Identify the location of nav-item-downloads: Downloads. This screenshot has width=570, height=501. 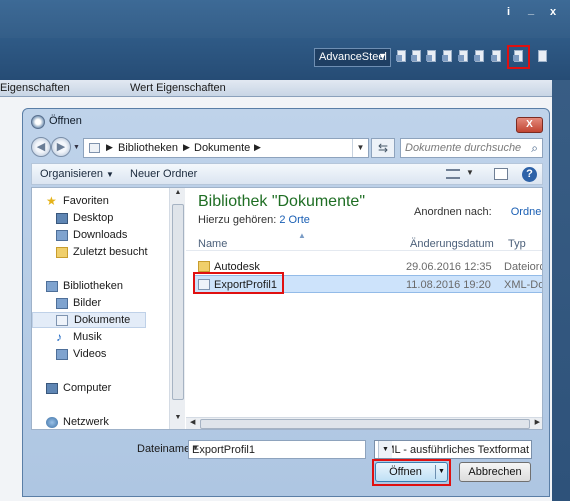
(117, 236).